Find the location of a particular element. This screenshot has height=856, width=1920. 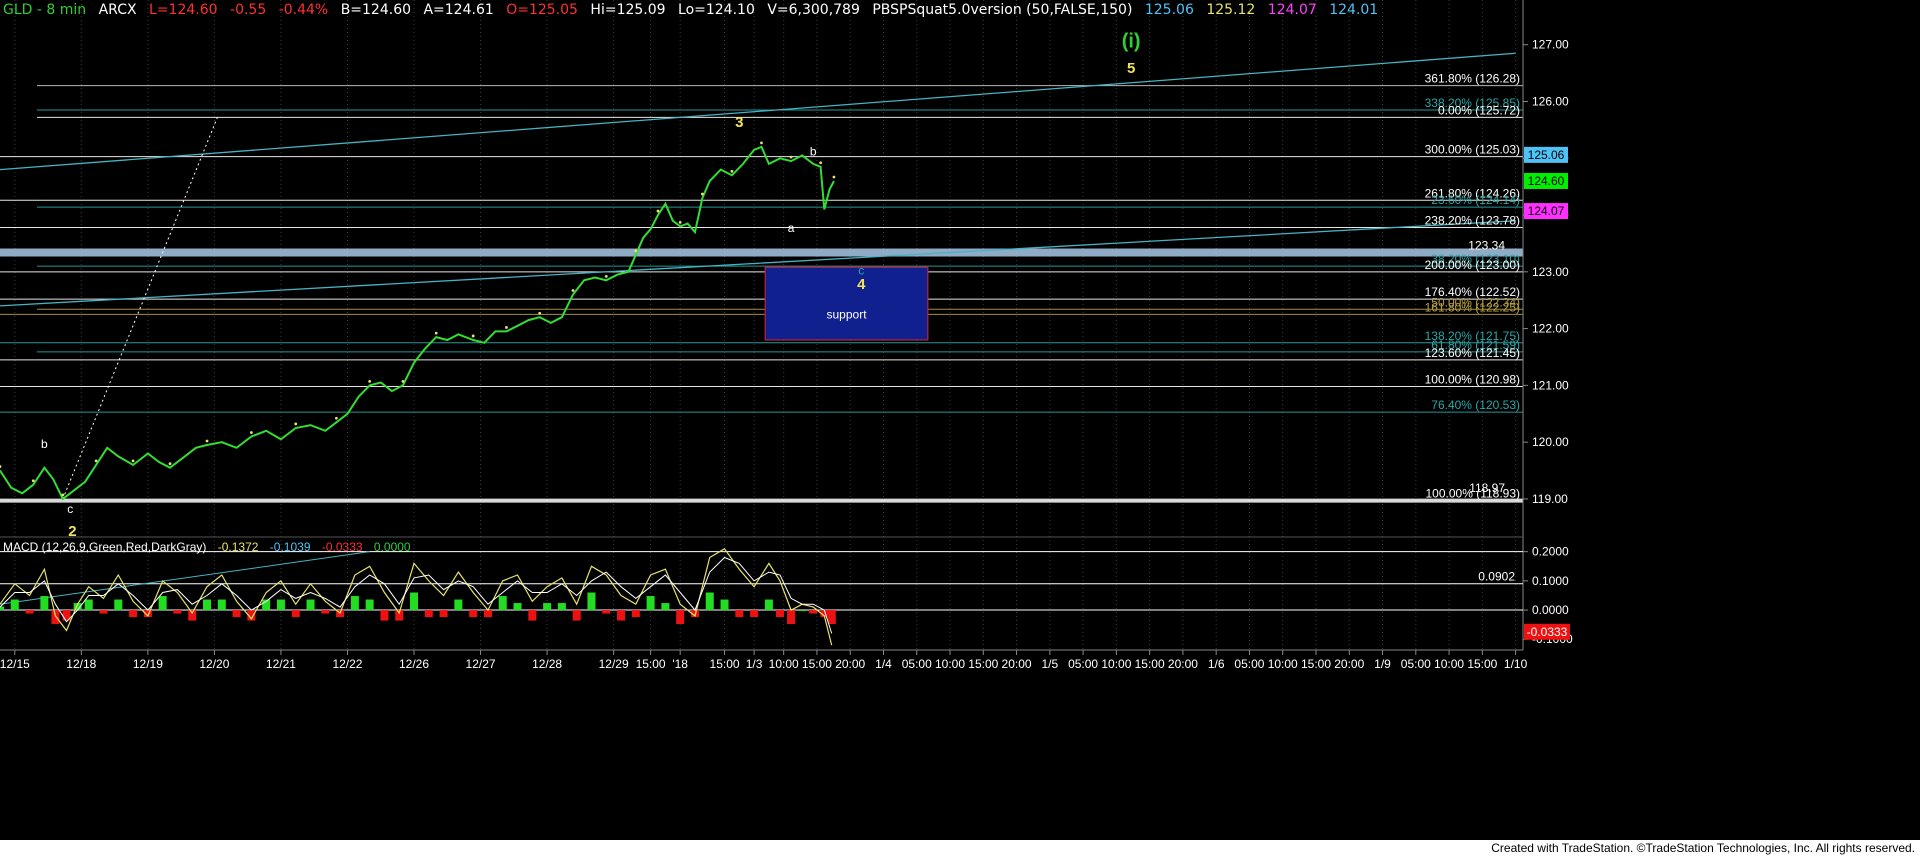

symbol-label: GLD - 8 min is located at coordinates (44, 10).